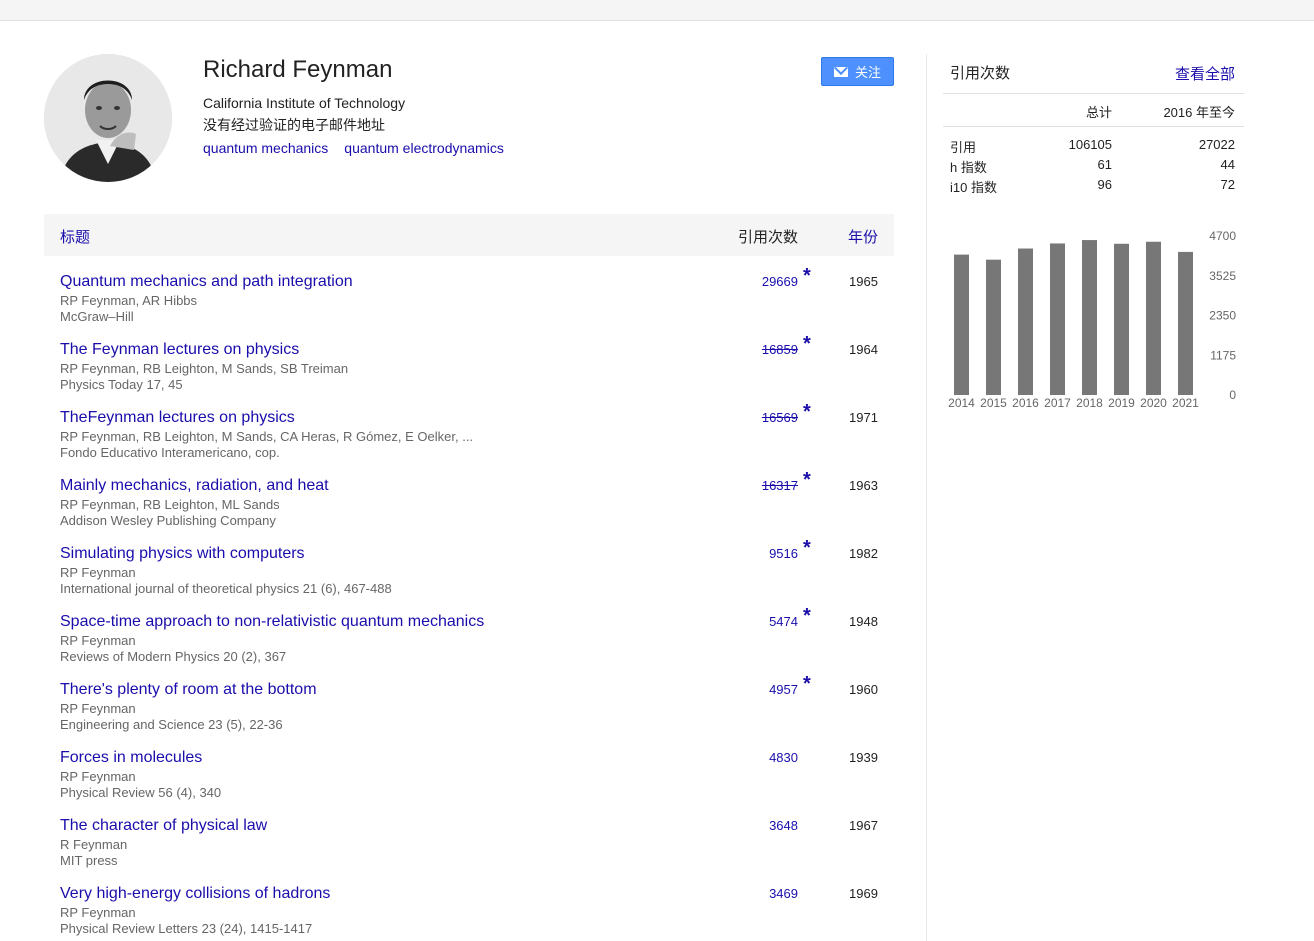  What do you see at coordinates (767, 237) in the screenshot?
I see `cited-by-header: 引用次数` at bounding box center [767, 237].